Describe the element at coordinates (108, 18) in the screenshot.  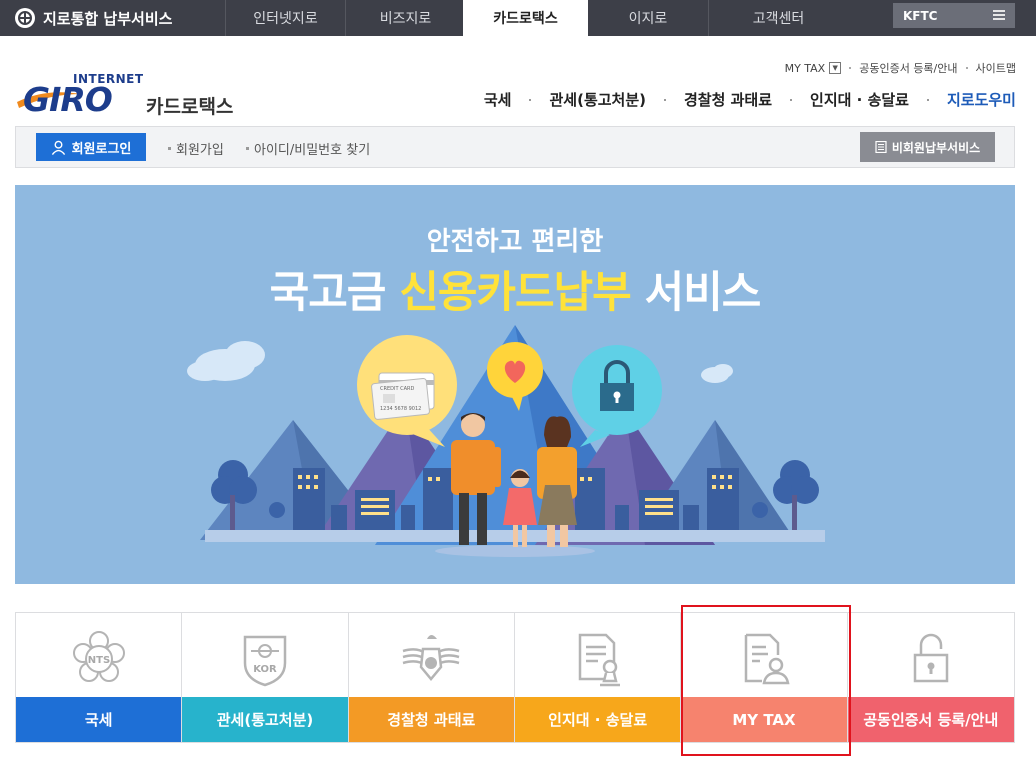
I see `brand-title: 지로통합 납부서비스` at that location.